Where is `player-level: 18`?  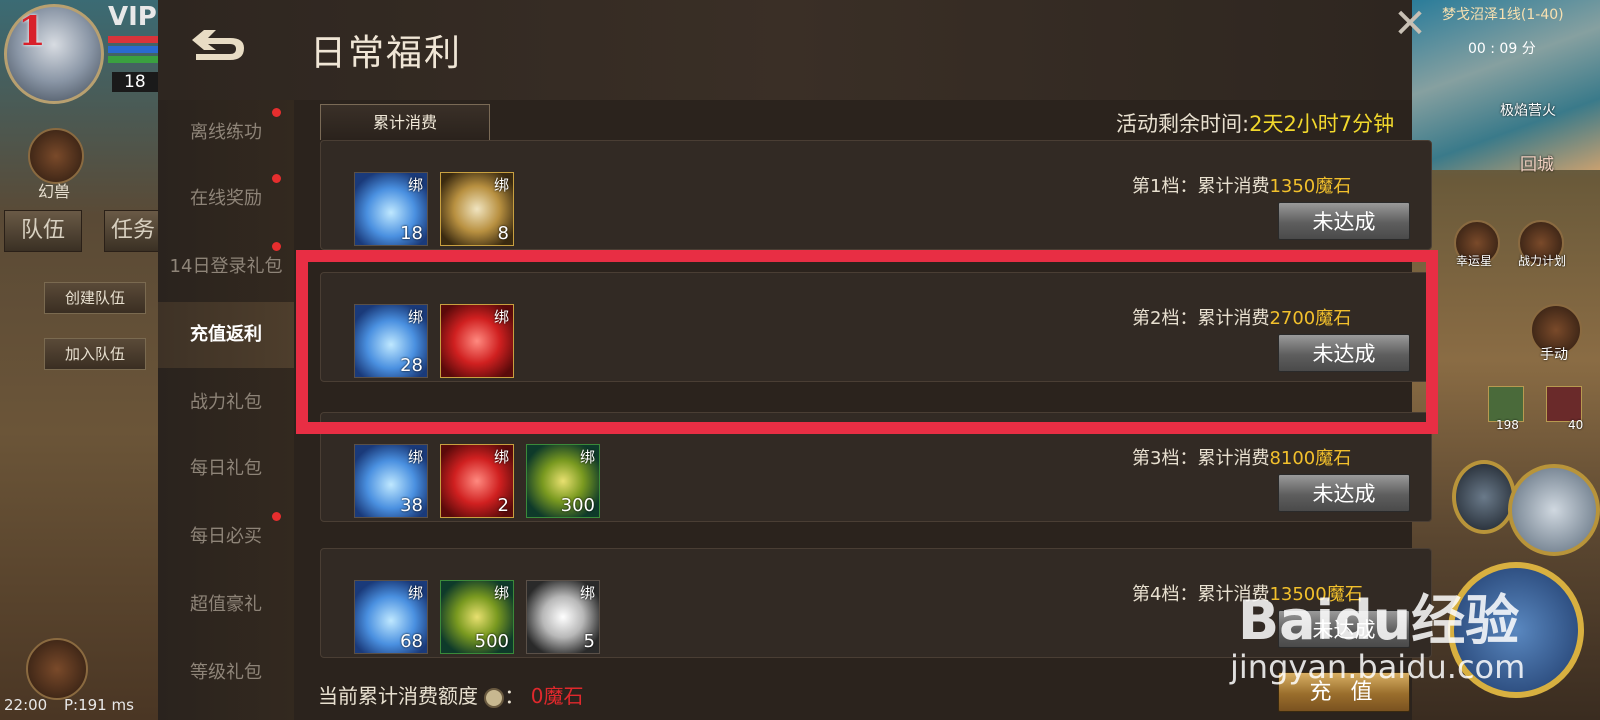
player-level: 18 is located at coordinates (135, 82).